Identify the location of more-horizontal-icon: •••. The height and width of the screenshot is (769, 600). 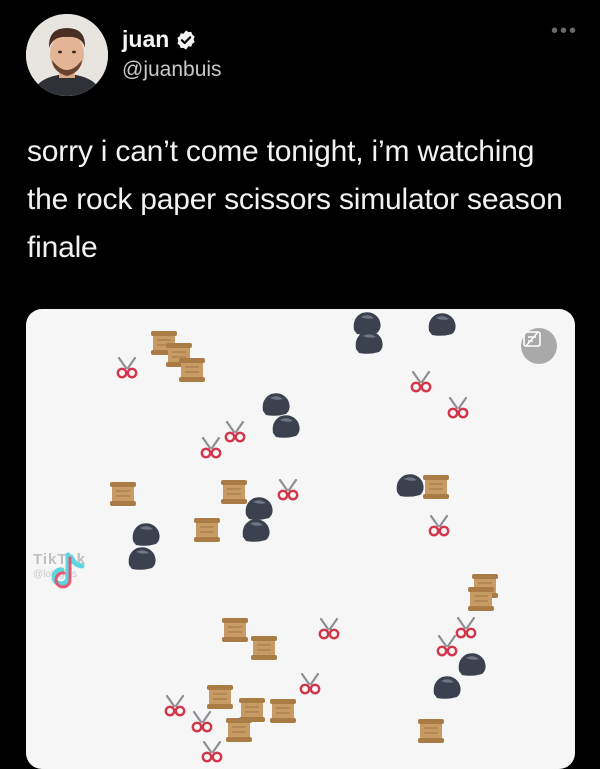
(564, 31).